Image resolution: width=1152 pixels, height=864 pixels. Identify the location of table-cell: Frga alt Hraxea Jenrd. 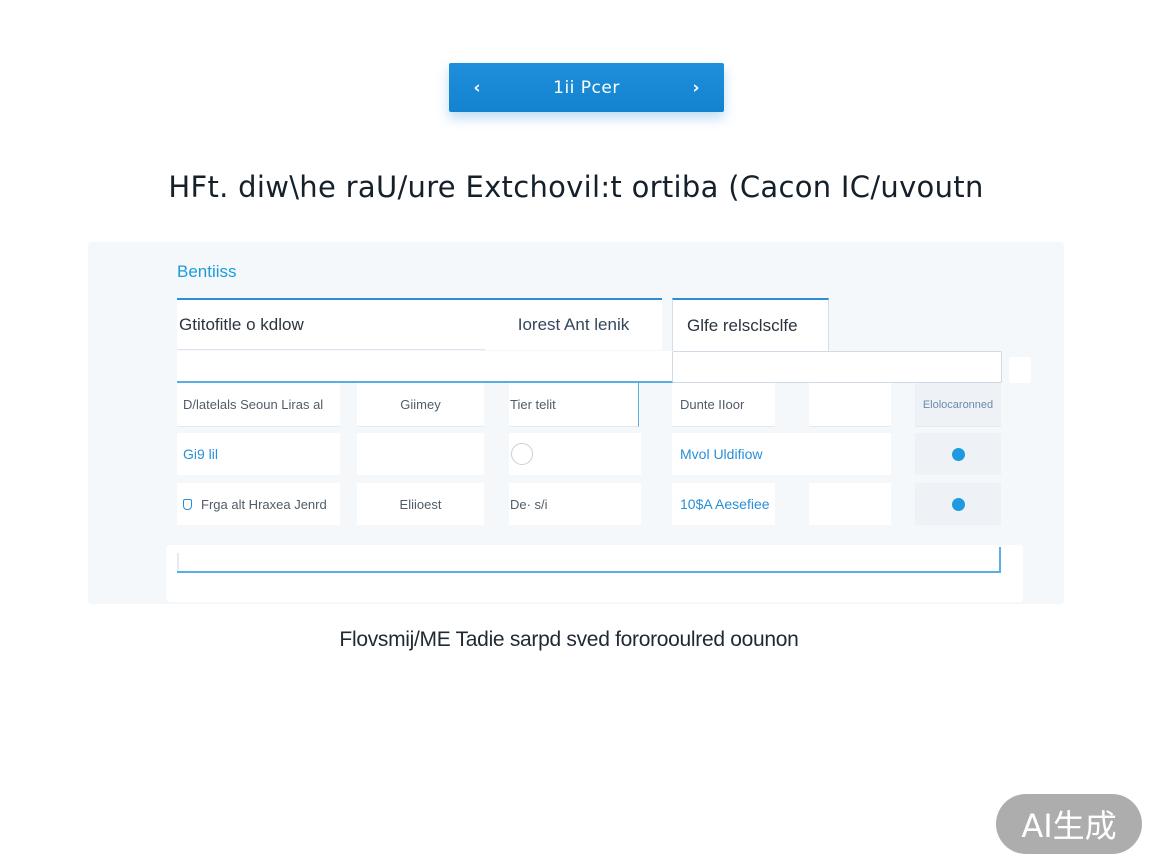
(258, 504).